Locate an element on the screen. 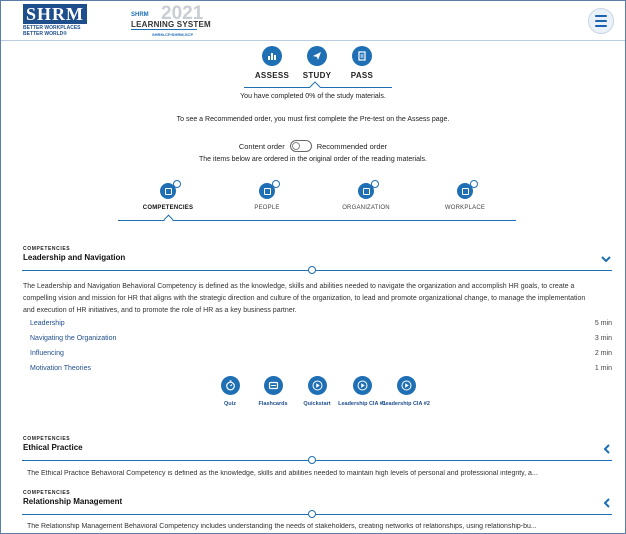 The width and height of the screenshot is (626, 534). logo-tagline: BETTER WORKPLACES BETTER WORLD® is located at coordinates (52, 31).